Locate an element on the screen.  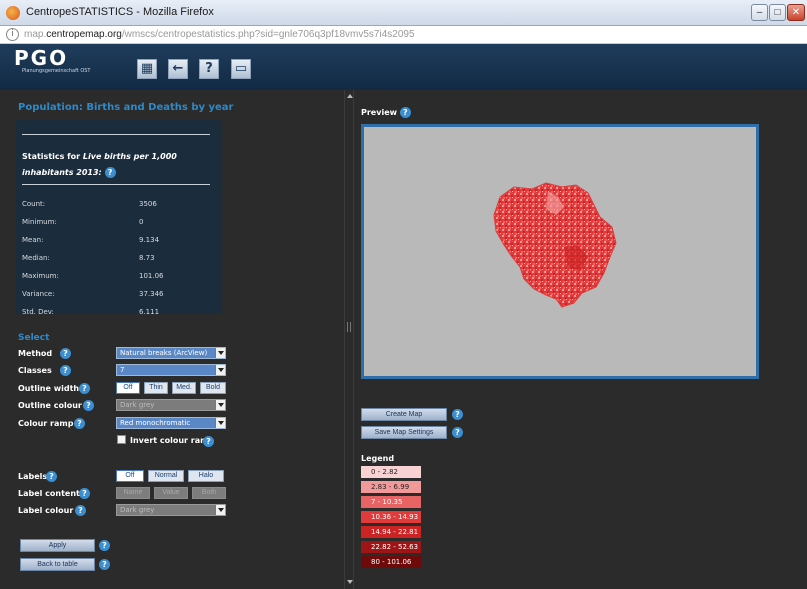
legend-label: 22.82 - 52.63 is located at coordinates (395, 547).